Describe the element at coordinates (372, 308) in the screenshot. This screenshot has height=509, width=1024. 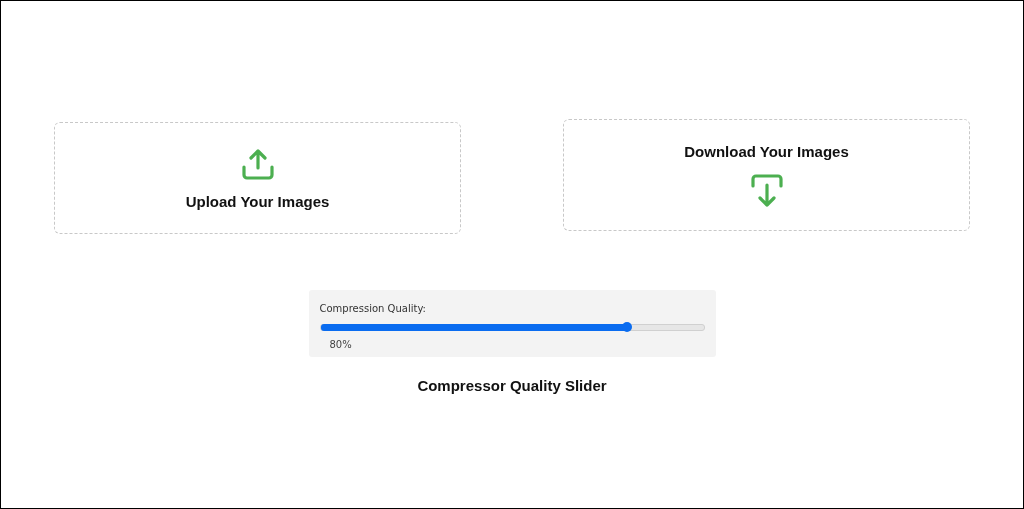
I see `slider-label: Compression Quality:` at that location.